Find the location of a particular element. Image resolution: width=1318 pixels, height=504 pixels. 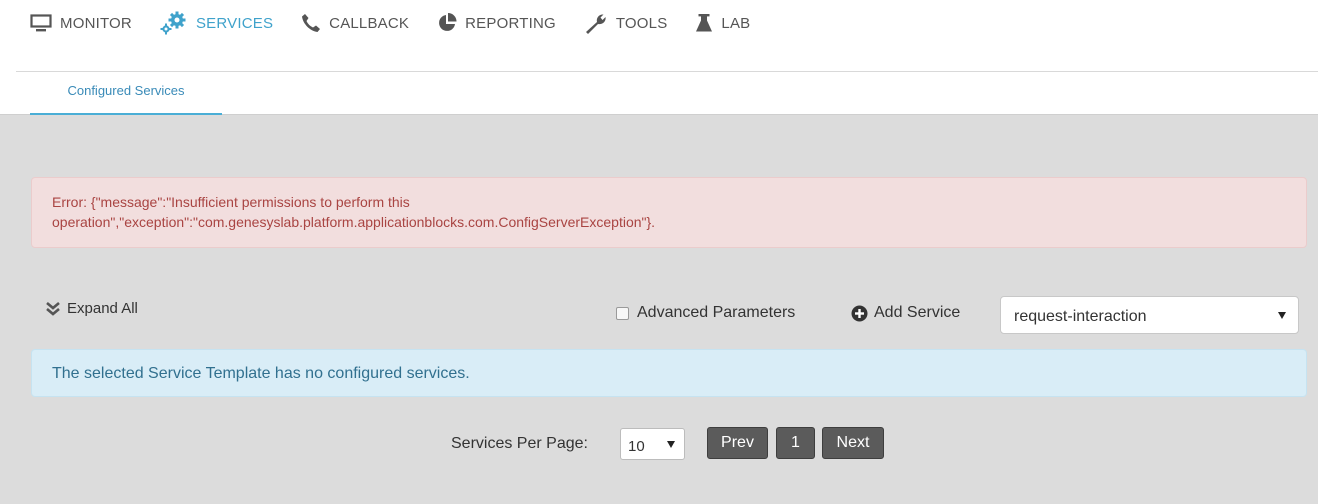

nav-item-callback: CALLBACK is located at coordinates (355, 24).